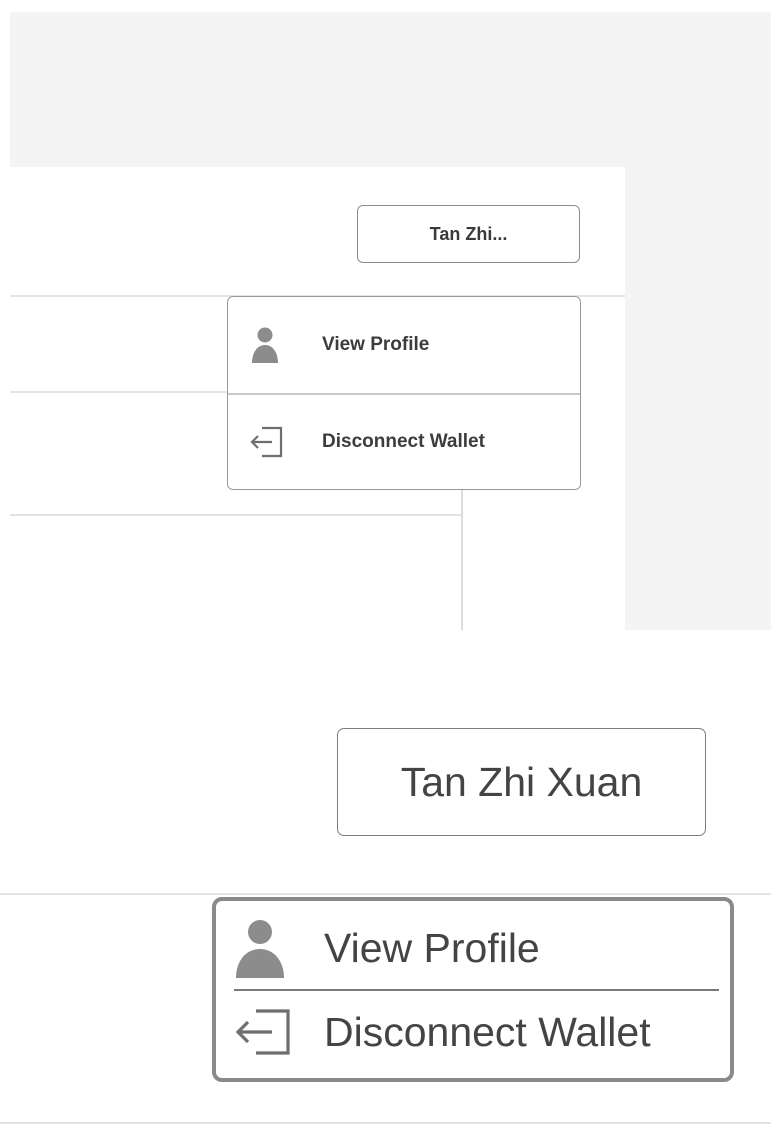 Image resolution: width=771 pixels, height=1144 pixels. I want to click on user-dropdown-menu-expanded: View Profile Disconnect Wallet, so click(473, 989).